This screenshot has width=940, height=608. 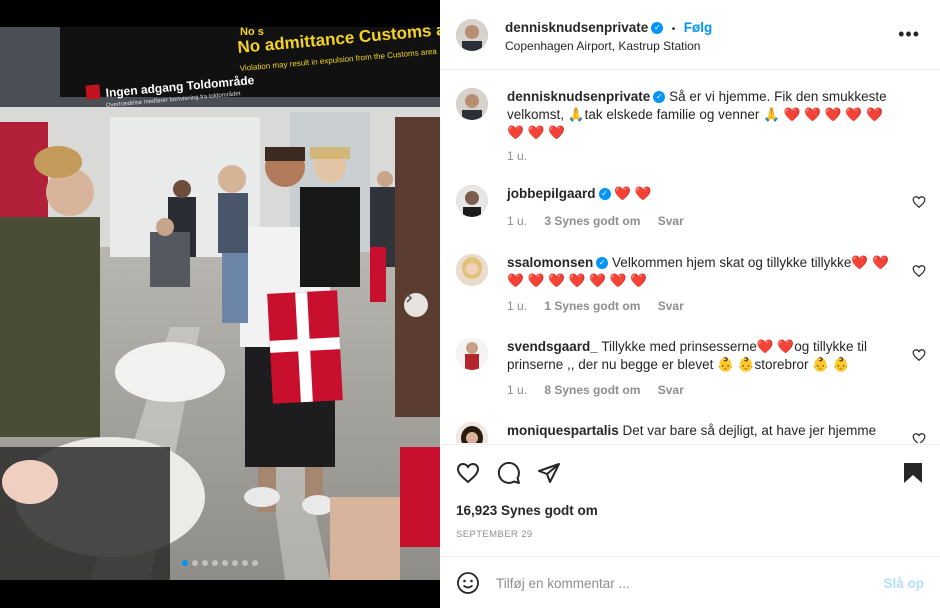 What do you see at coordinates (552, 346) in the screenshot?
I see `comment-username: svendsgaard_` at bounding box center [552, 346].